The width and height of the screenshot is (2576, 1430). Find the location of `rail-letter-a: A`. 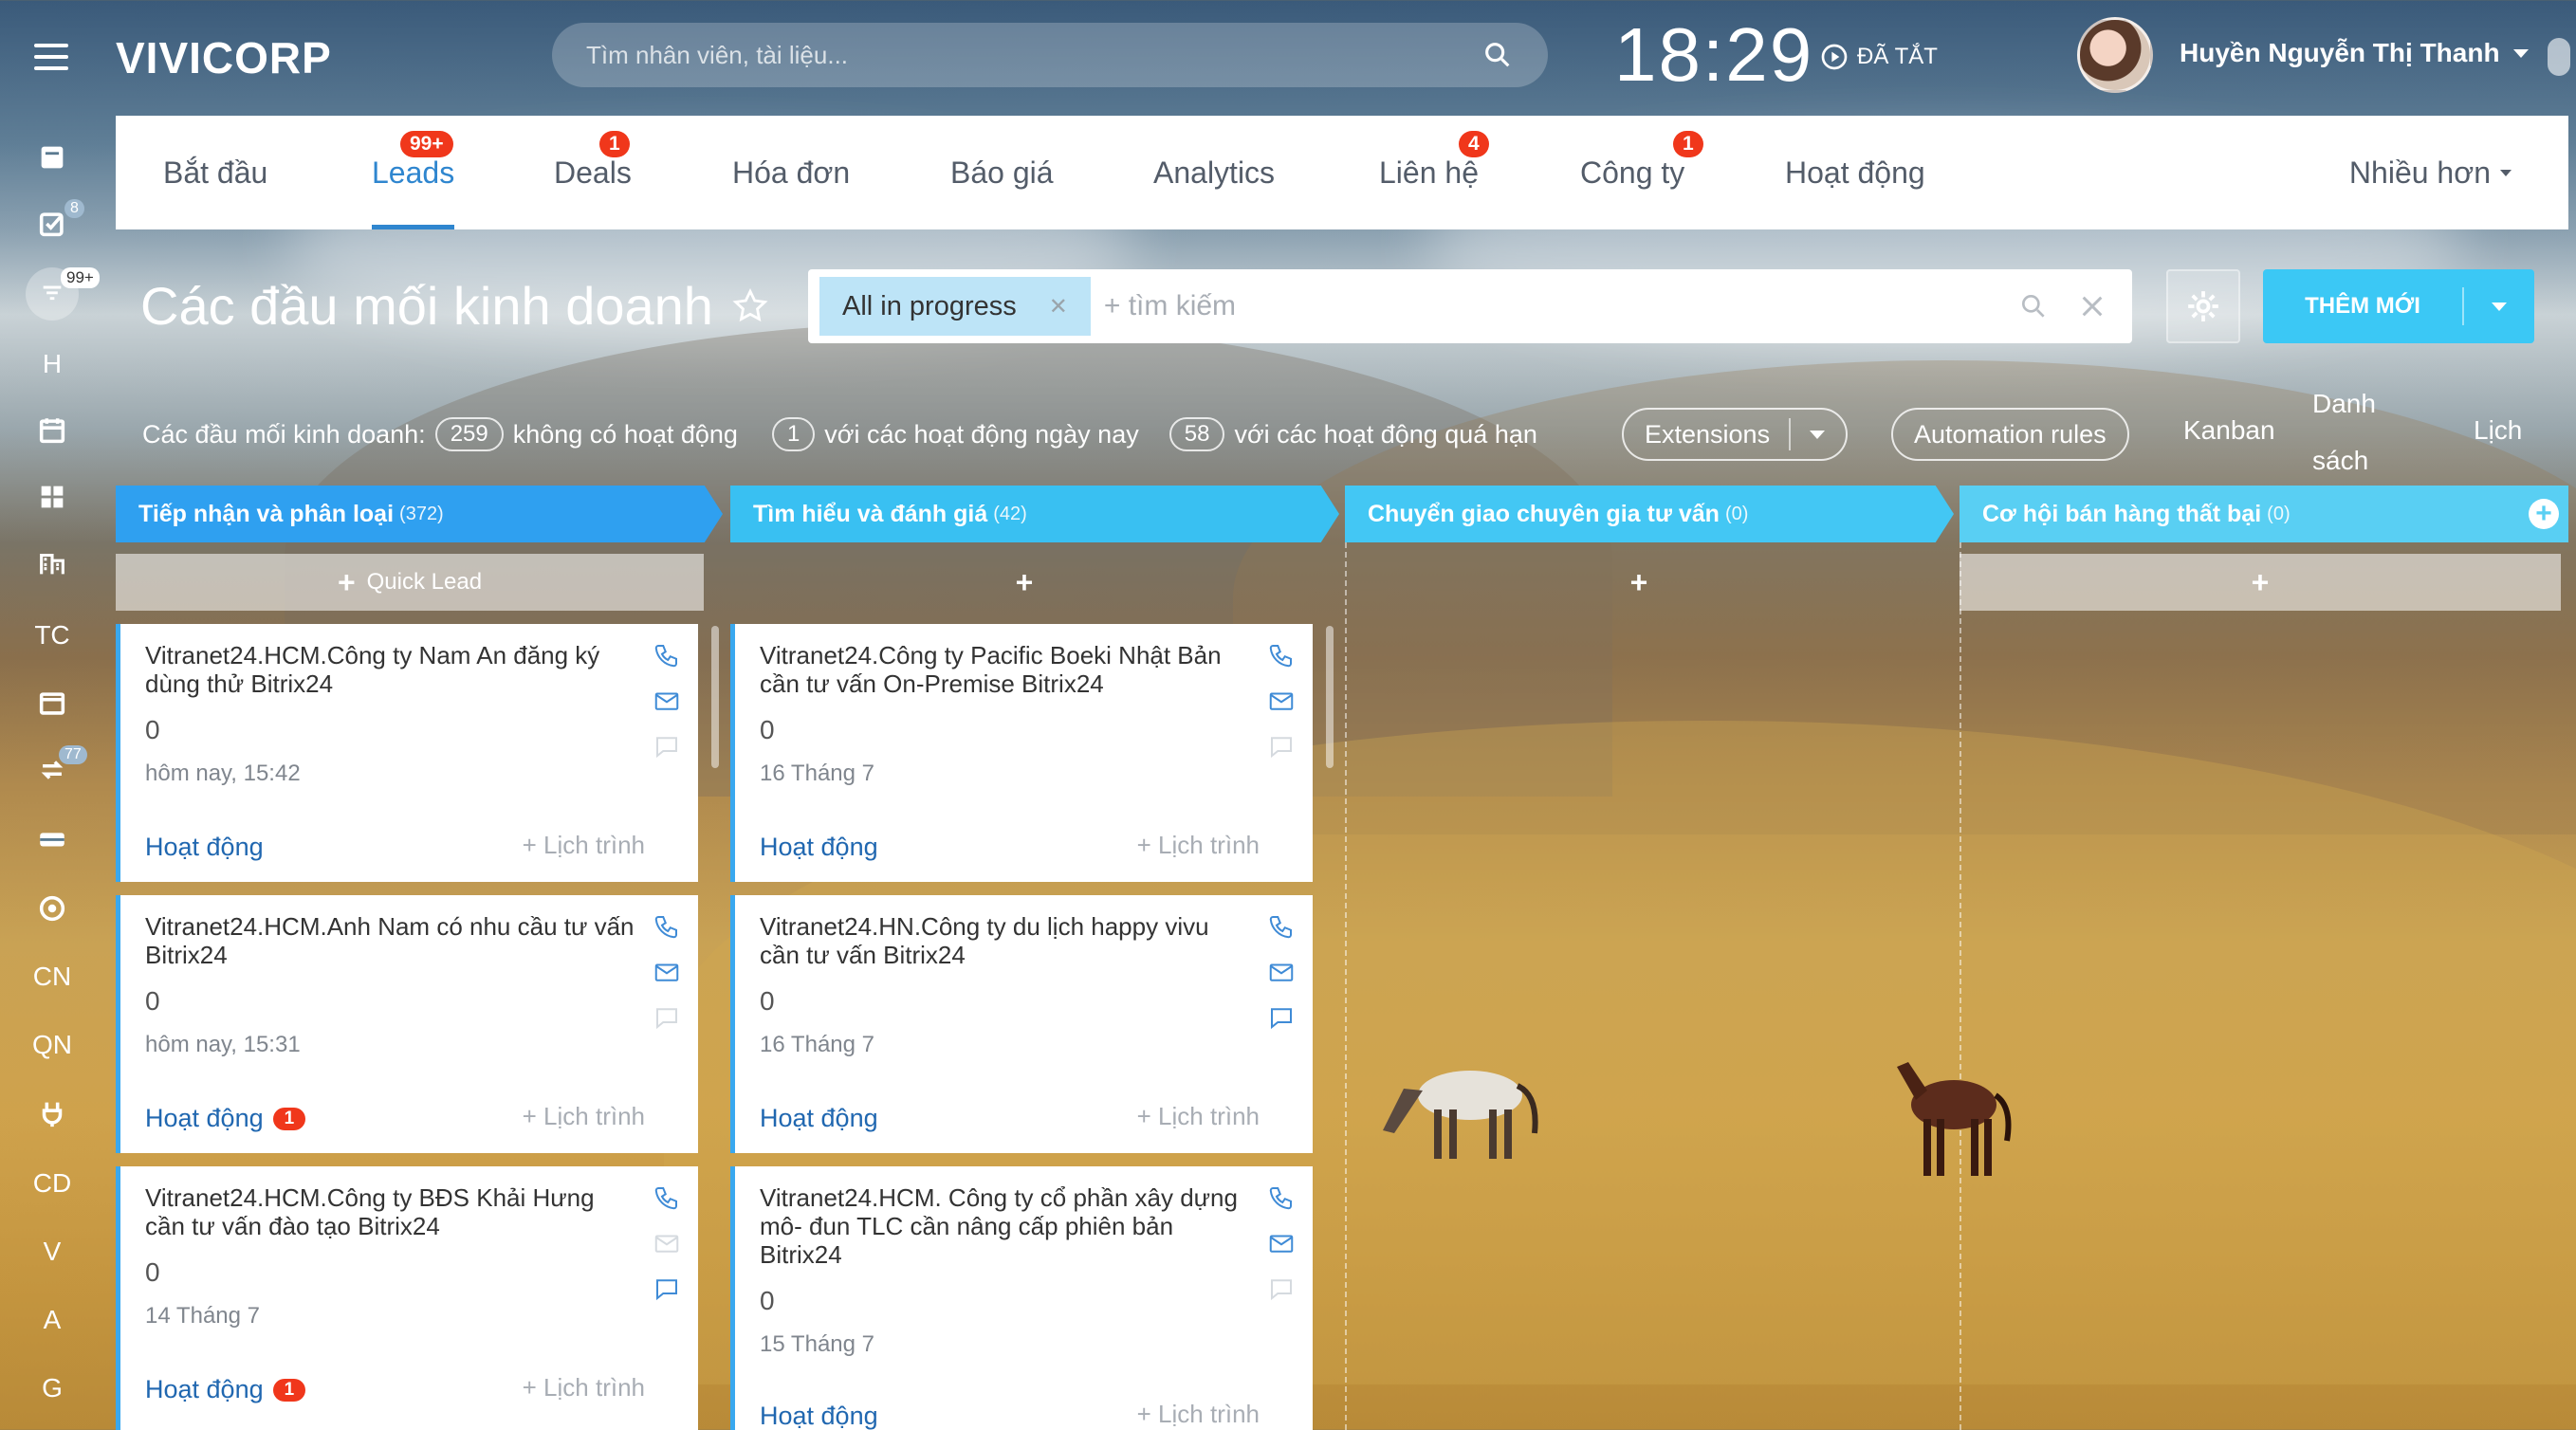

rail-letter-a: A is located at coordinates (52, 1320).